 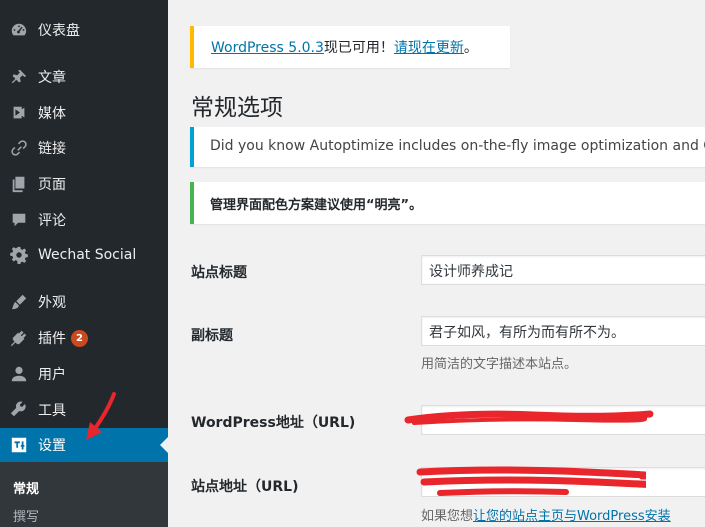 What do you see at coordinates (358, 48) in the screenshot?
I see `update-notice-text: 现已可用！` at bounding box center [358, 48].